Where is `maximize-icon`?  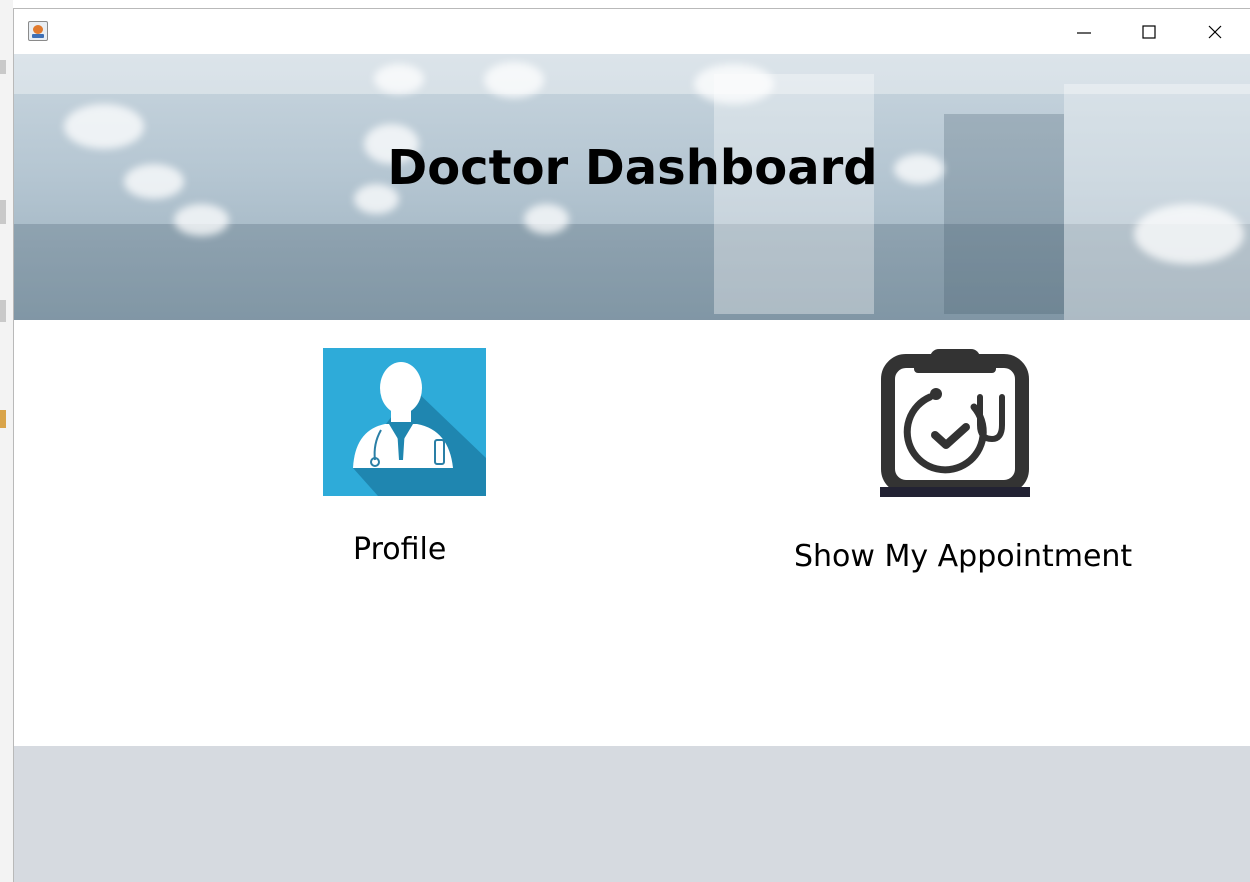
maximize-icon is located at coordinates (1149, 31).